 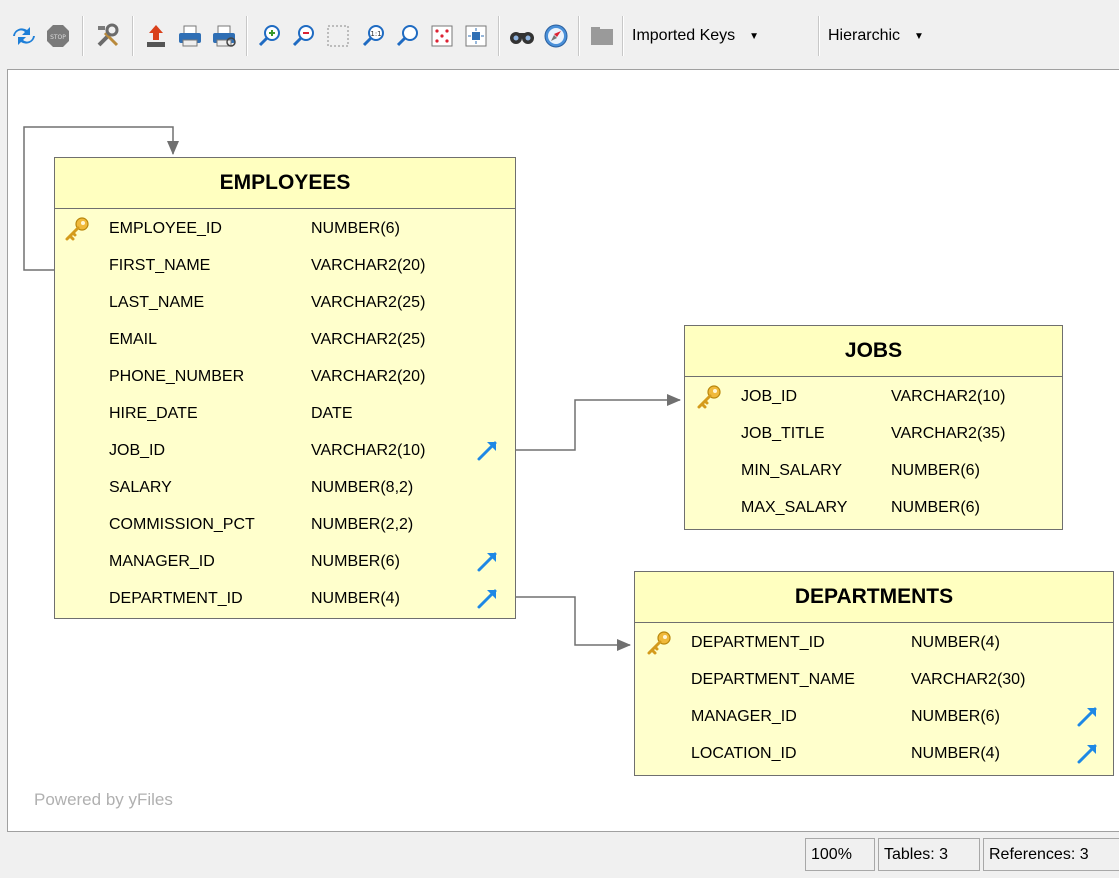 I want to click on toolbar: STOP 1:1 Imported Keys ▼ Hierarchic ▼, so click(x=559, y=34).